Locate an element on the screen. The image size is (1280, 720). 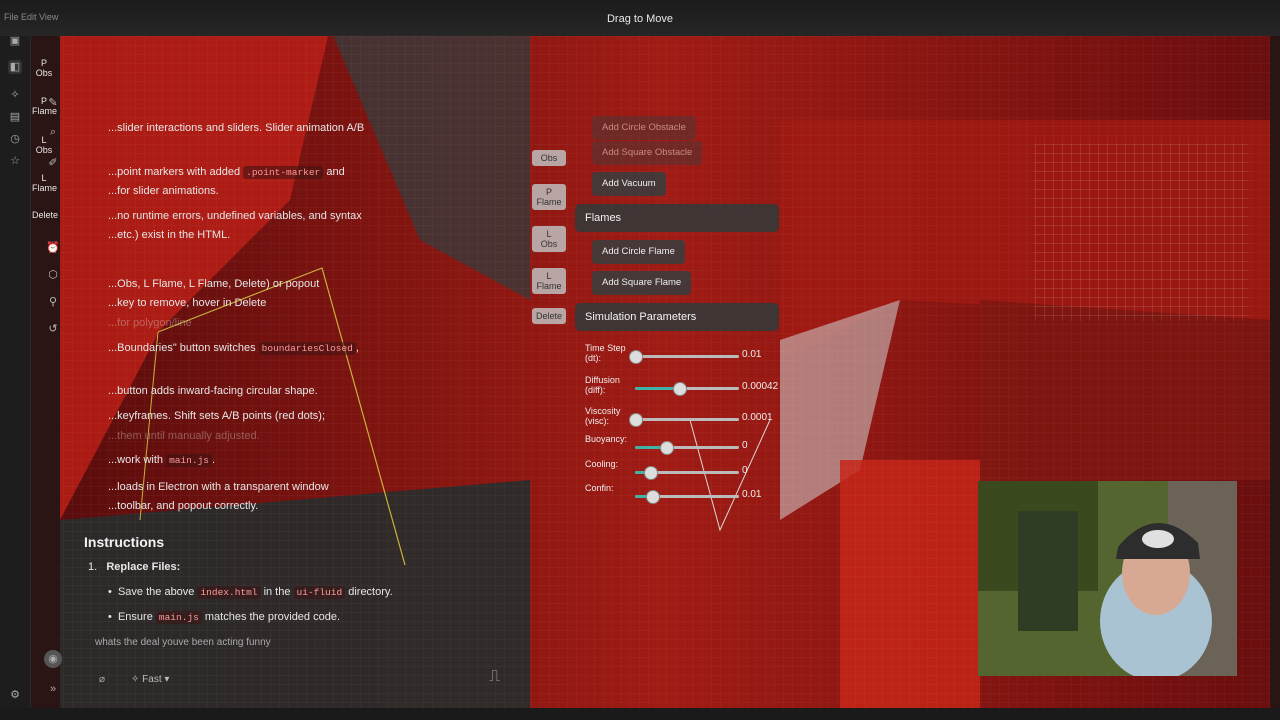
p-flame-button: P Flame is located at coordinates (549, 197).